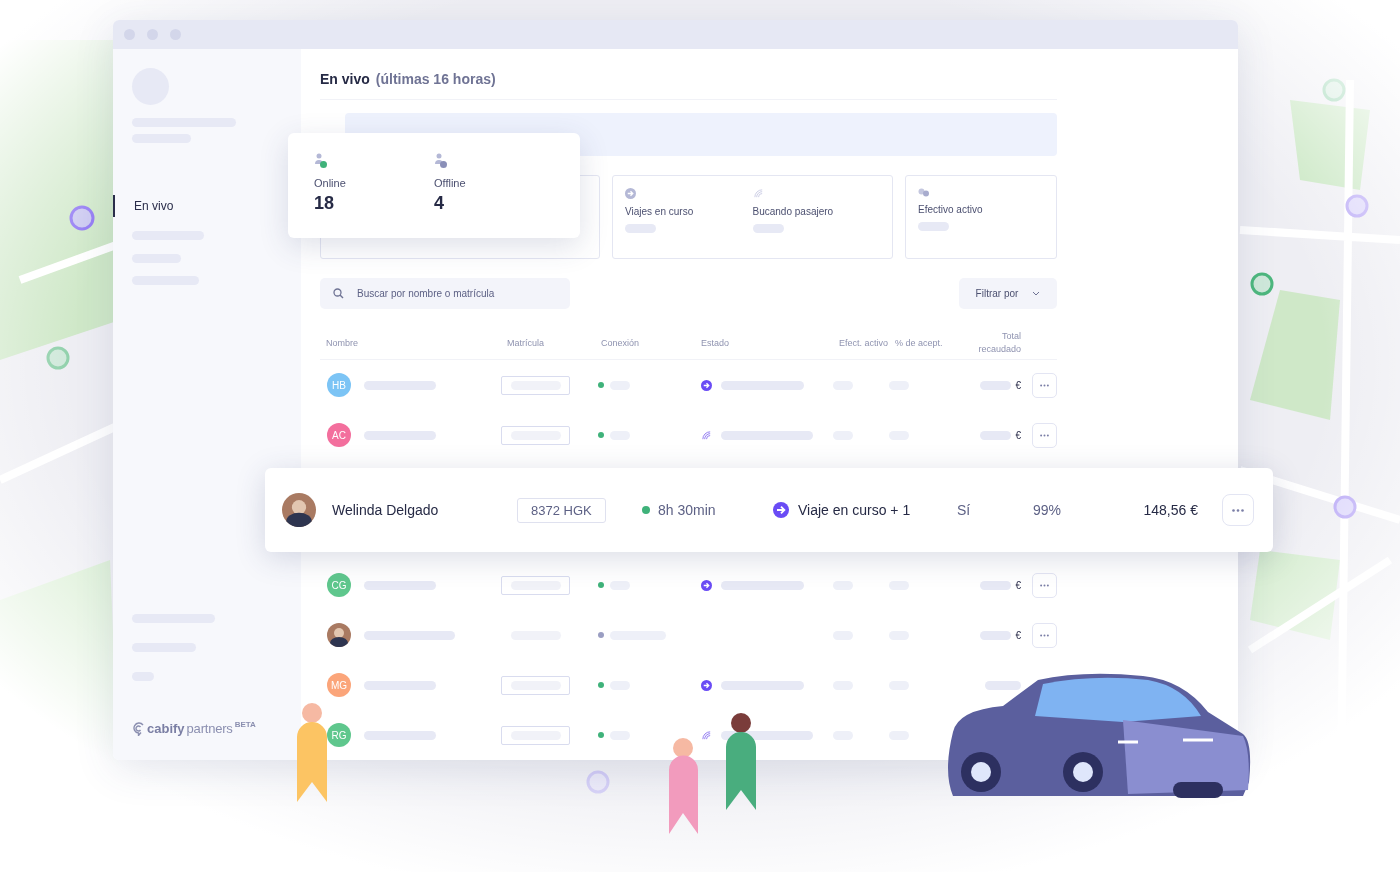 Image resolution: width=1400 pixels, height=872 pixels. Describe the element at coordinates (793, 211) in the screenshot. I see `stat-label: Bucando pasajero` at that location.